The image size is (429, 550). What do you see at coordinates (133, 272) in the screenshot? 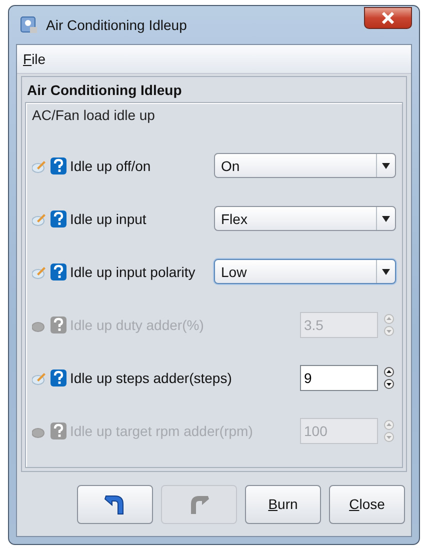
I see `field-label: Idle up input polarity` at bounding box center [133, 272].